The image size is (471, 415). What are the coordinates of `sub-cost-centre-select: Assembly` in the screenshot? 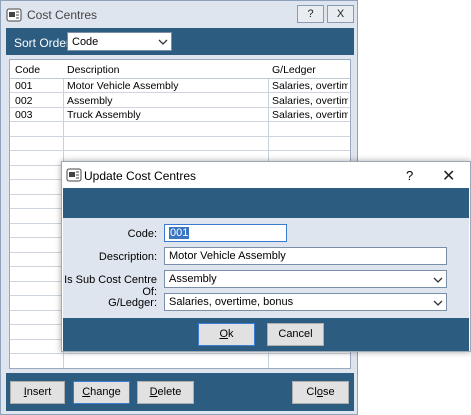 It's located at (305, 279).